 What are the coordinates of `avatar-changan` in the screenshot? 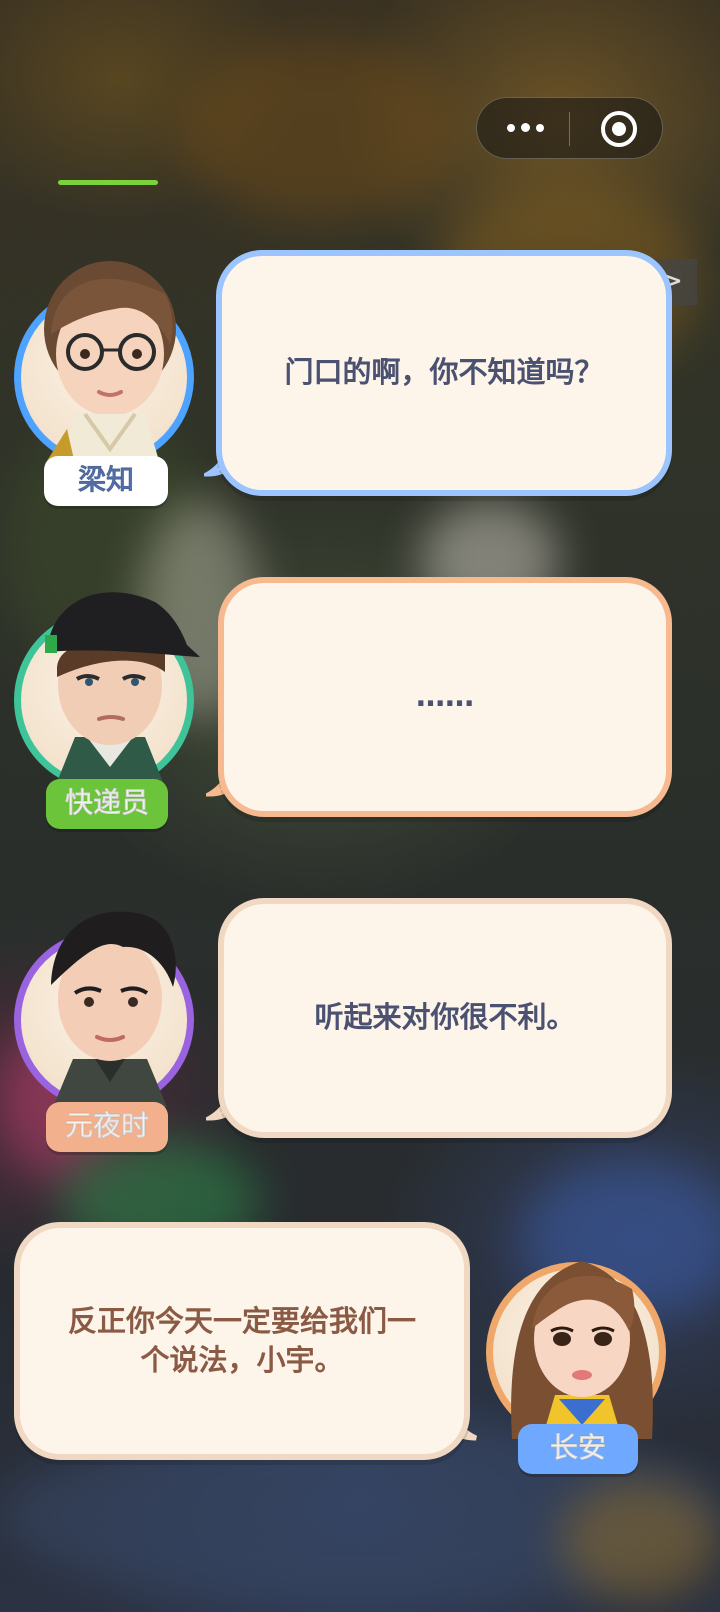 It's located at (576, 1351).